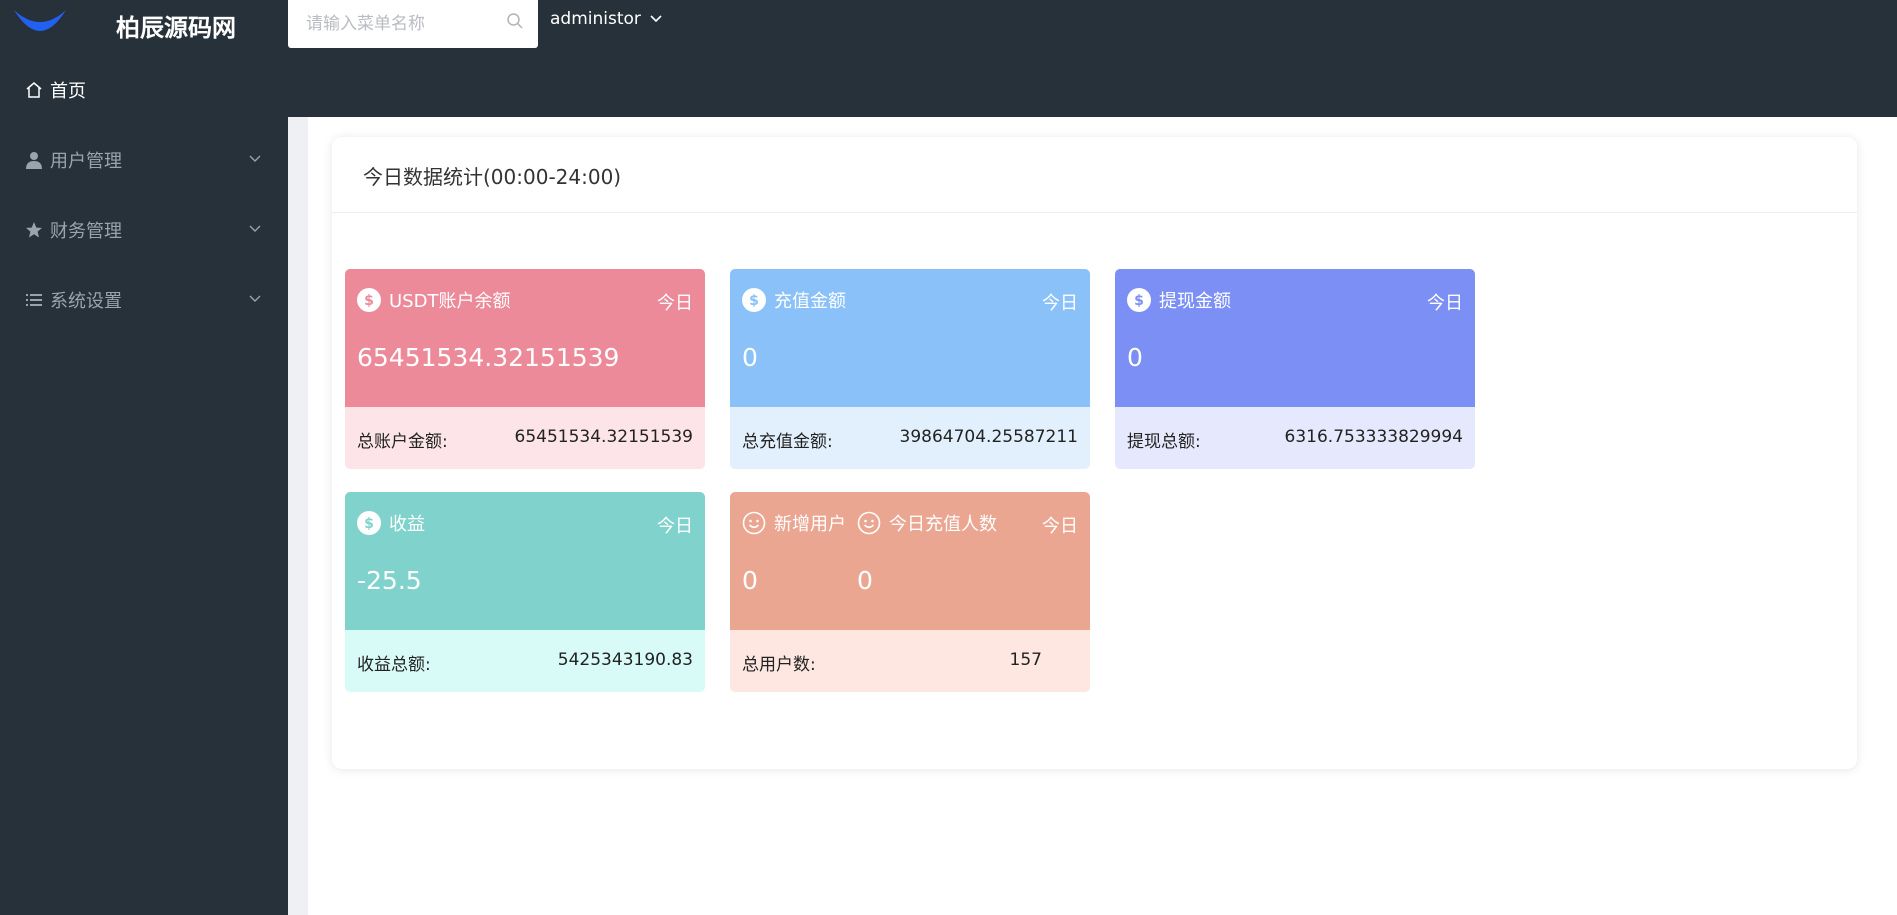 This screenshot has width=1897, height=915. I want to click on card-title: $ 提现金额, so click(1179, 300).